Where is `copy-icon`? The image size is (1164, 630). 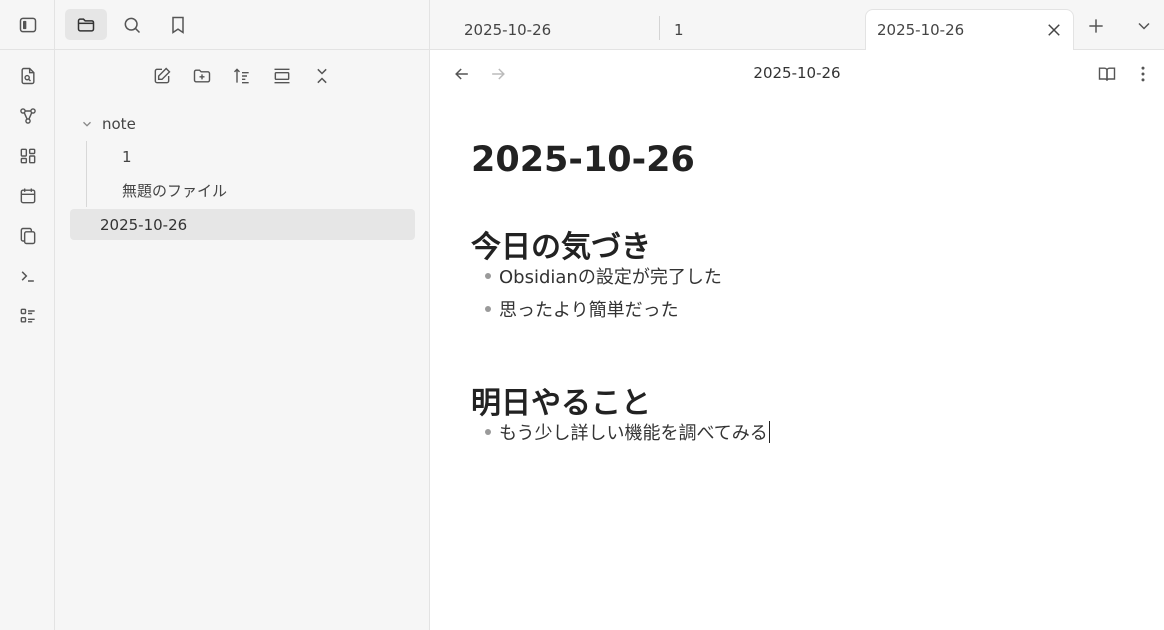
copy-icon is located at coordinates (28, 236).